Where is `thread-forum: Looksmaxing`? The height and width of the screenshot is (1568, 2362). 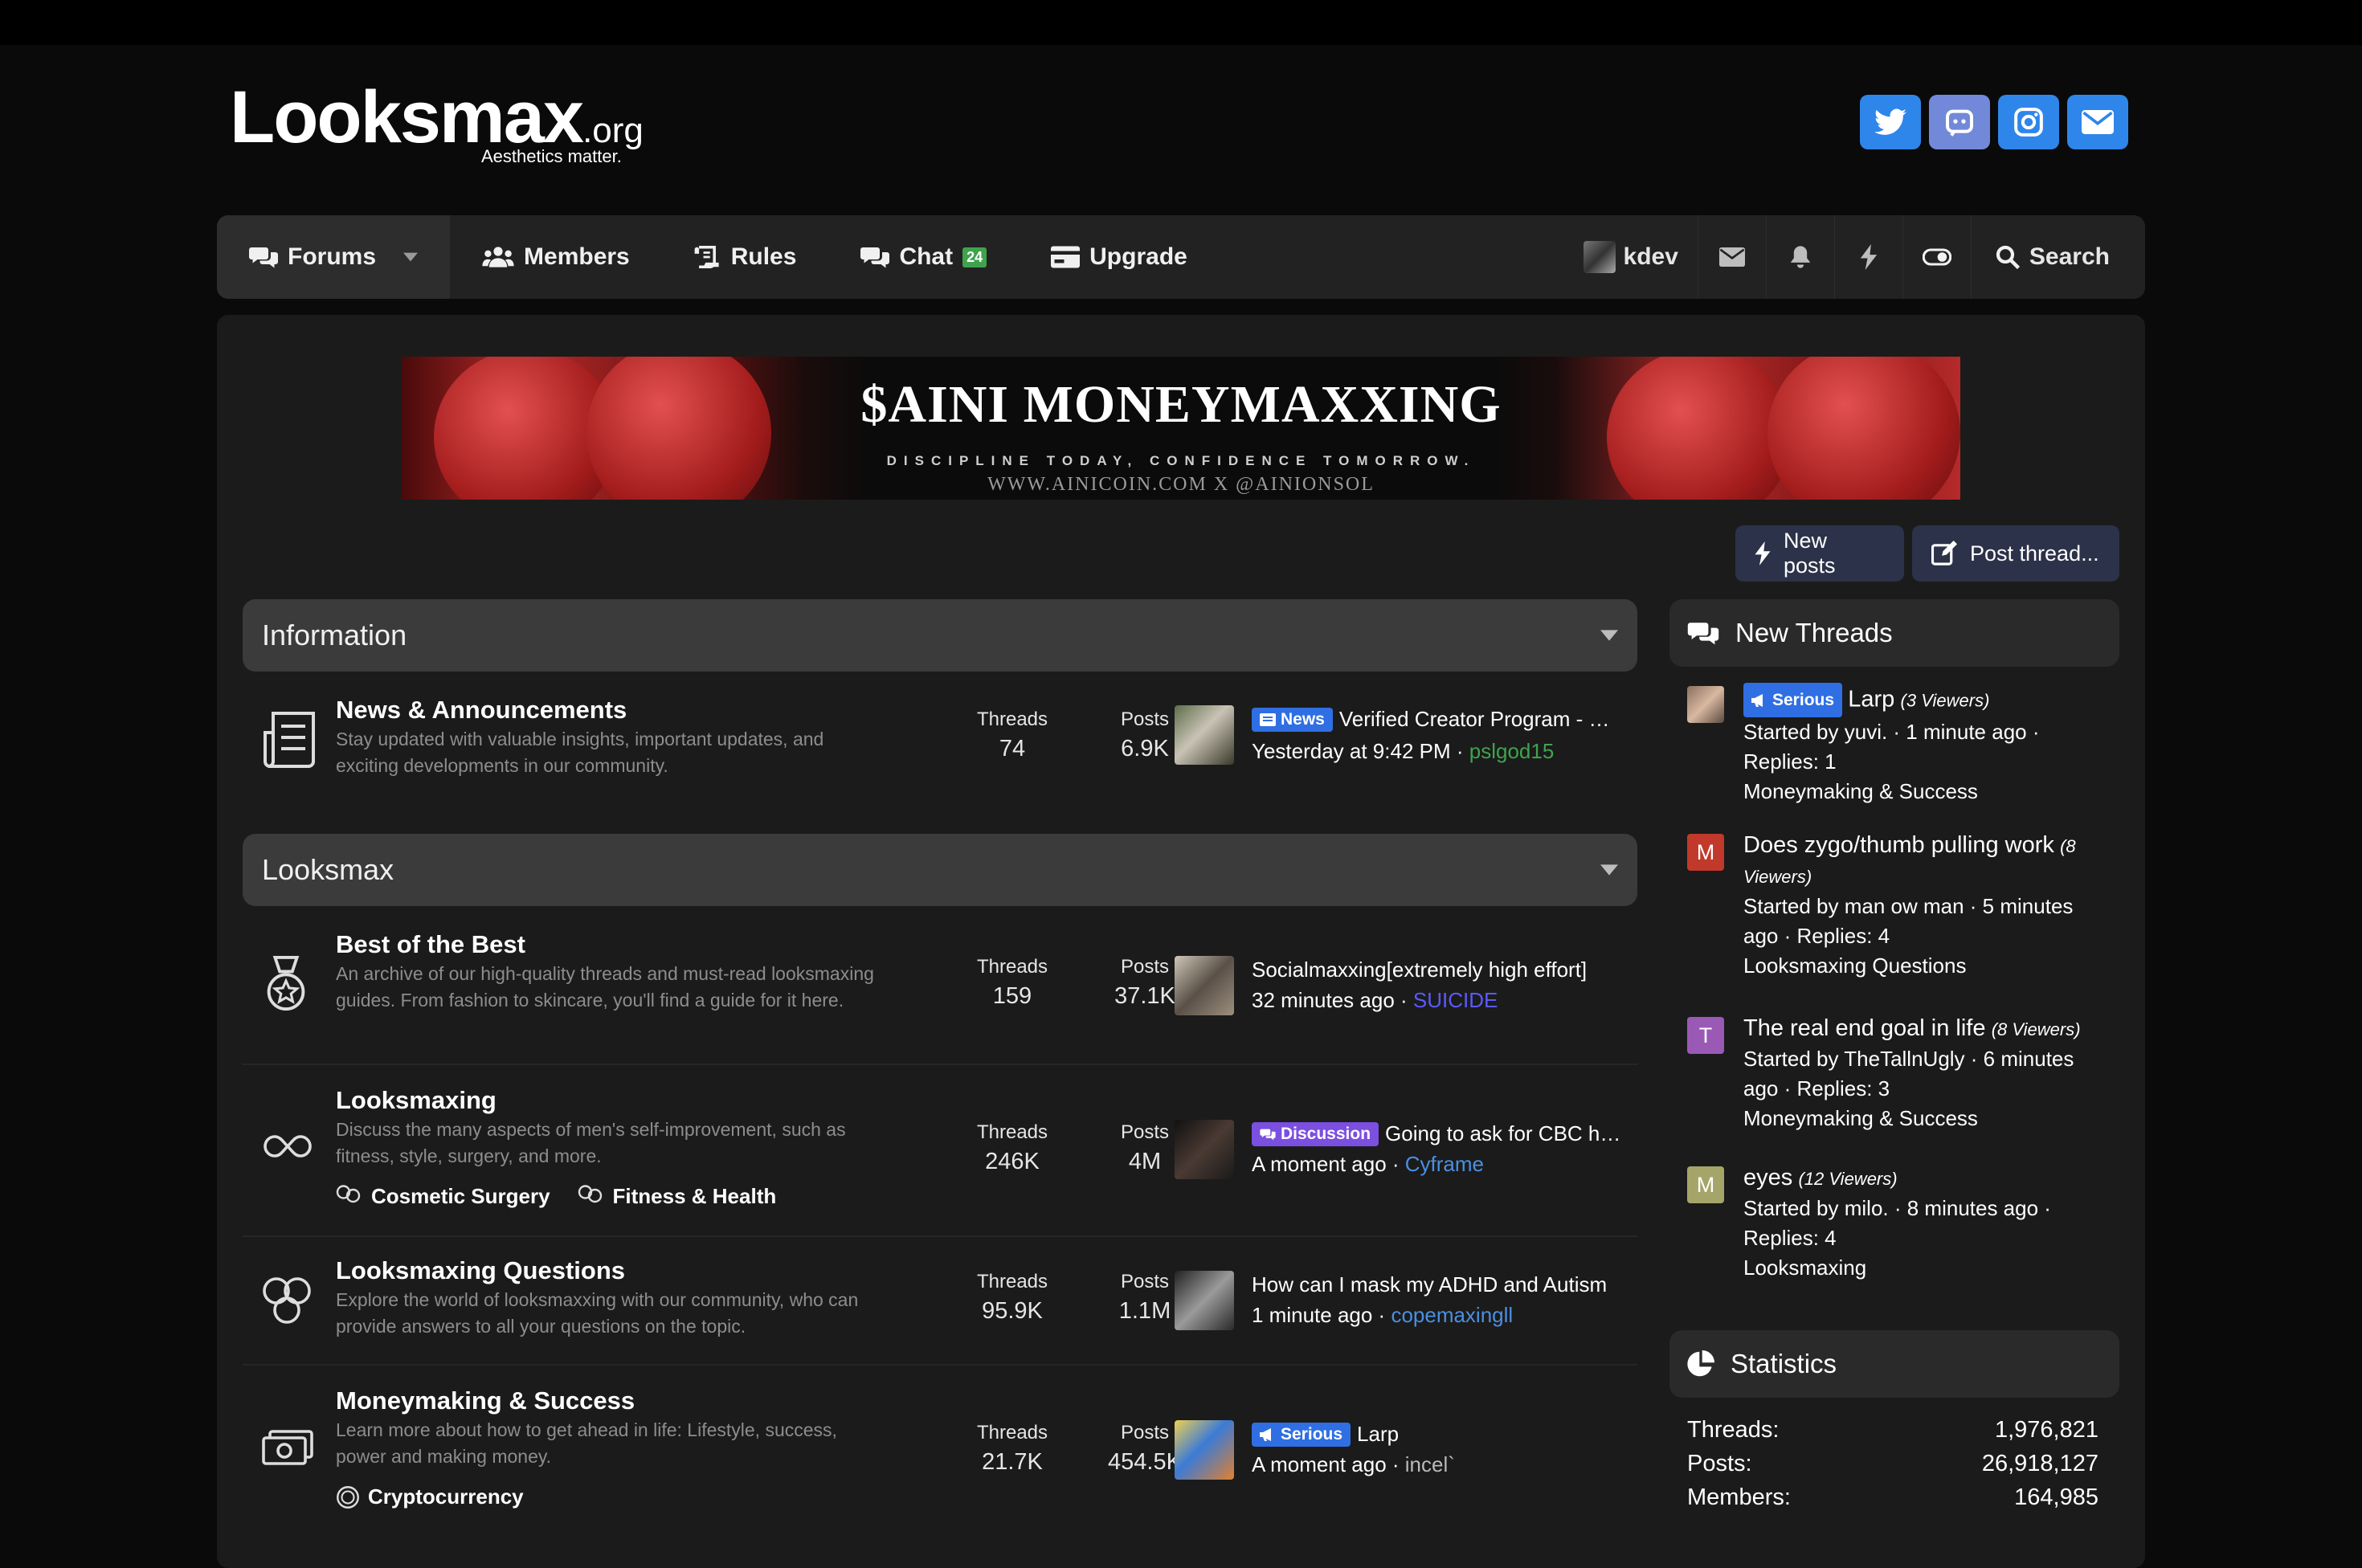
thread-forum: Looksmaxing is located at coordinates (1920, 1268).